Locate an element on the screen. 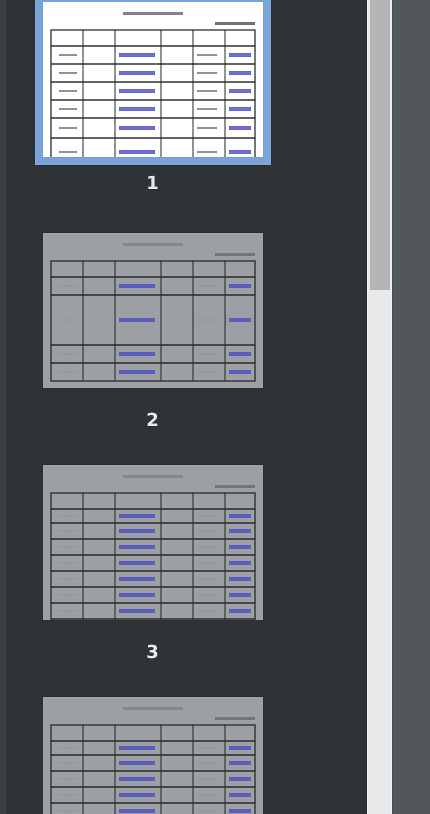 Image resolution: width=430 pixels, height=814 pixels. page-number: 1 is located at coordinates (152, 183).